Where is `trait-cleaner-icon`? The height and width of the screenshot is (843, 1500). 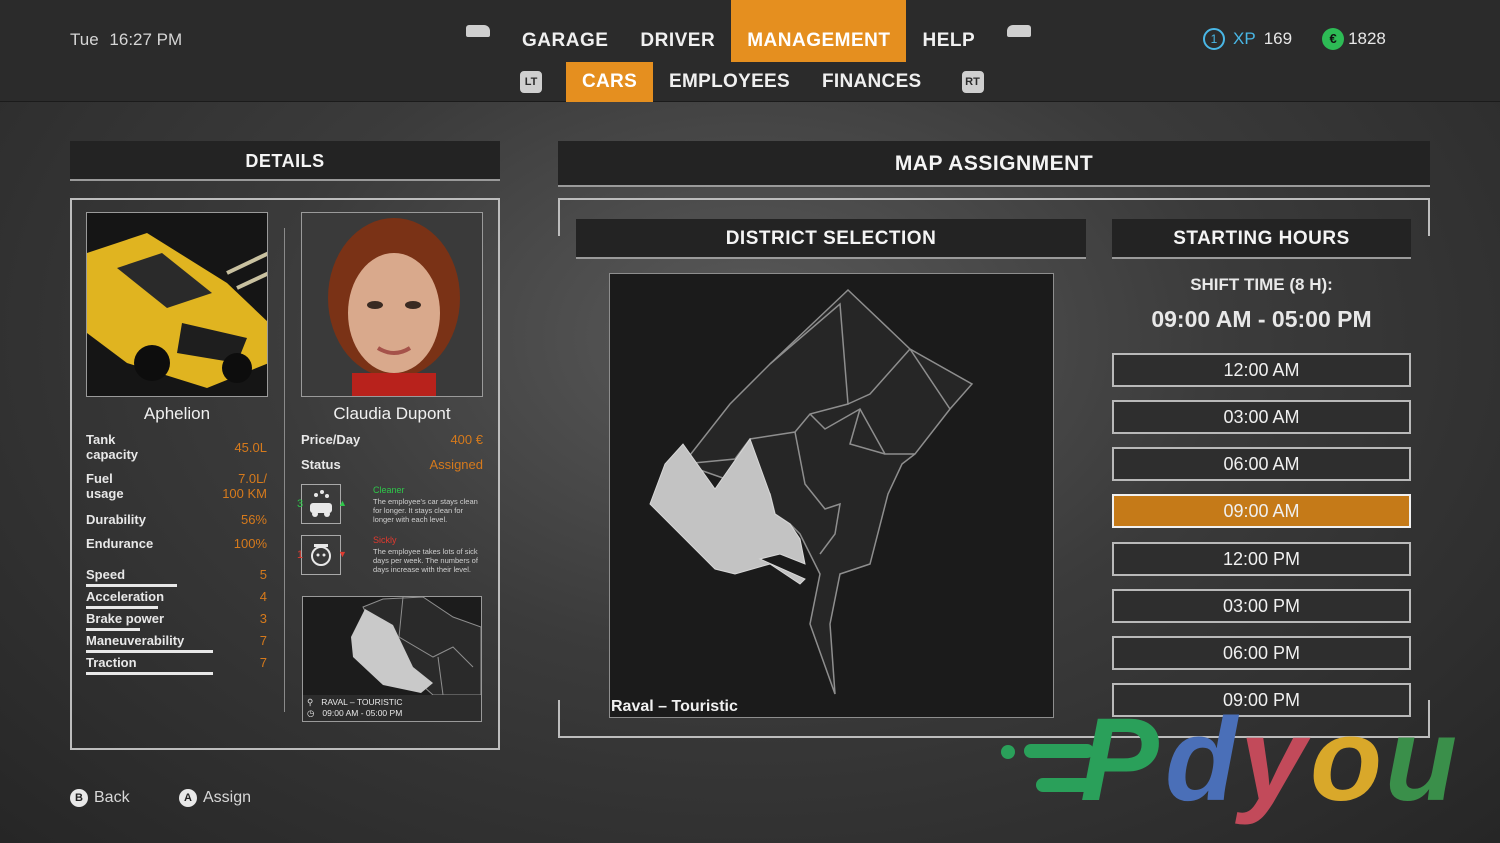 trait-cleaner-icon is located at coordinates (321, 504).